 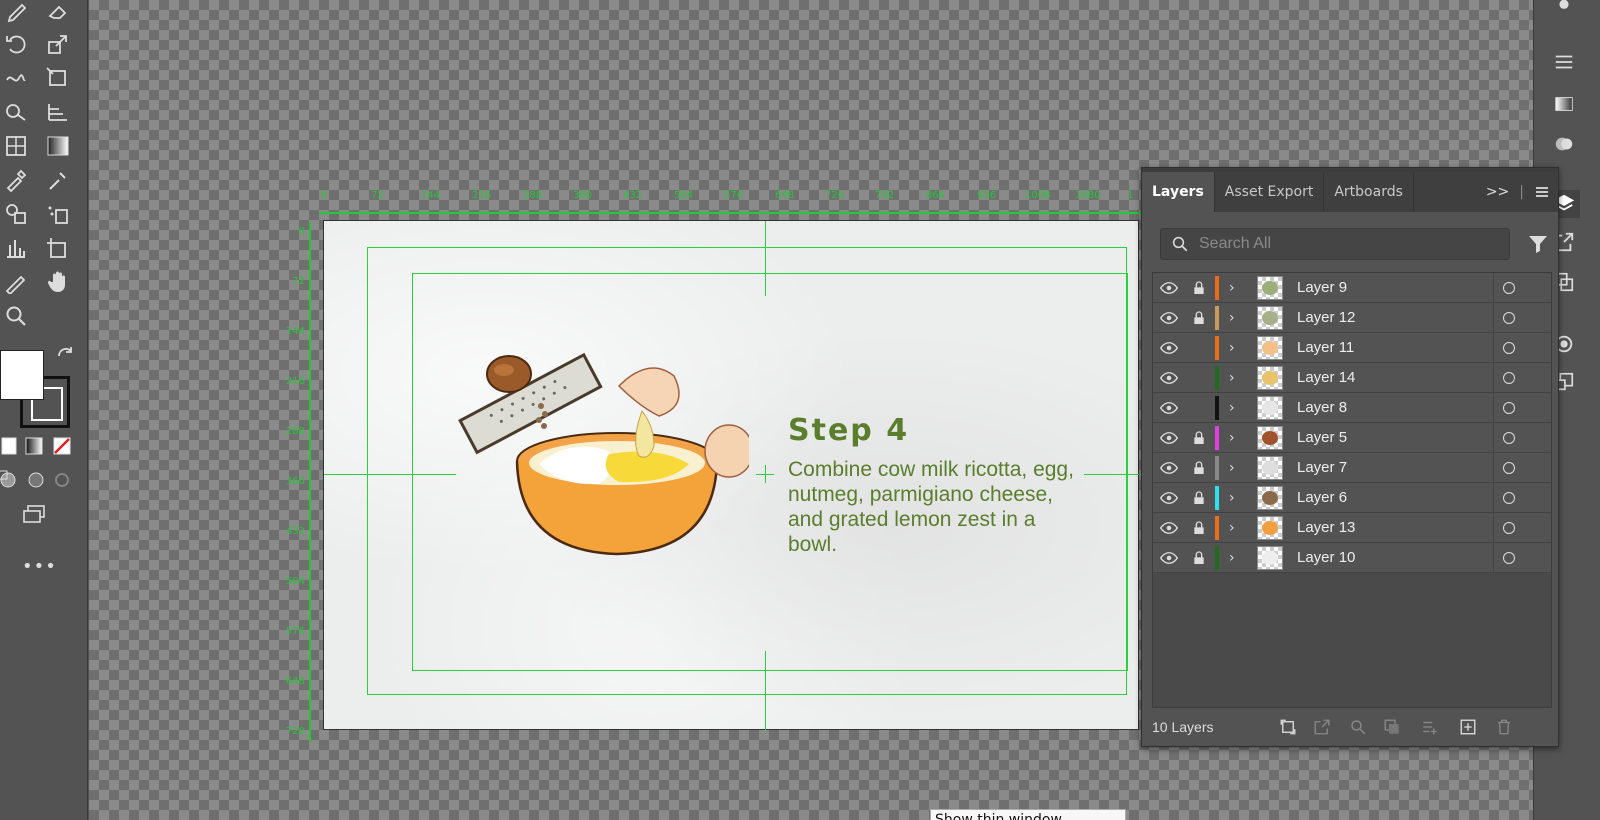 I want to click on eraser-tool-icon, so click(x=58, y=13).